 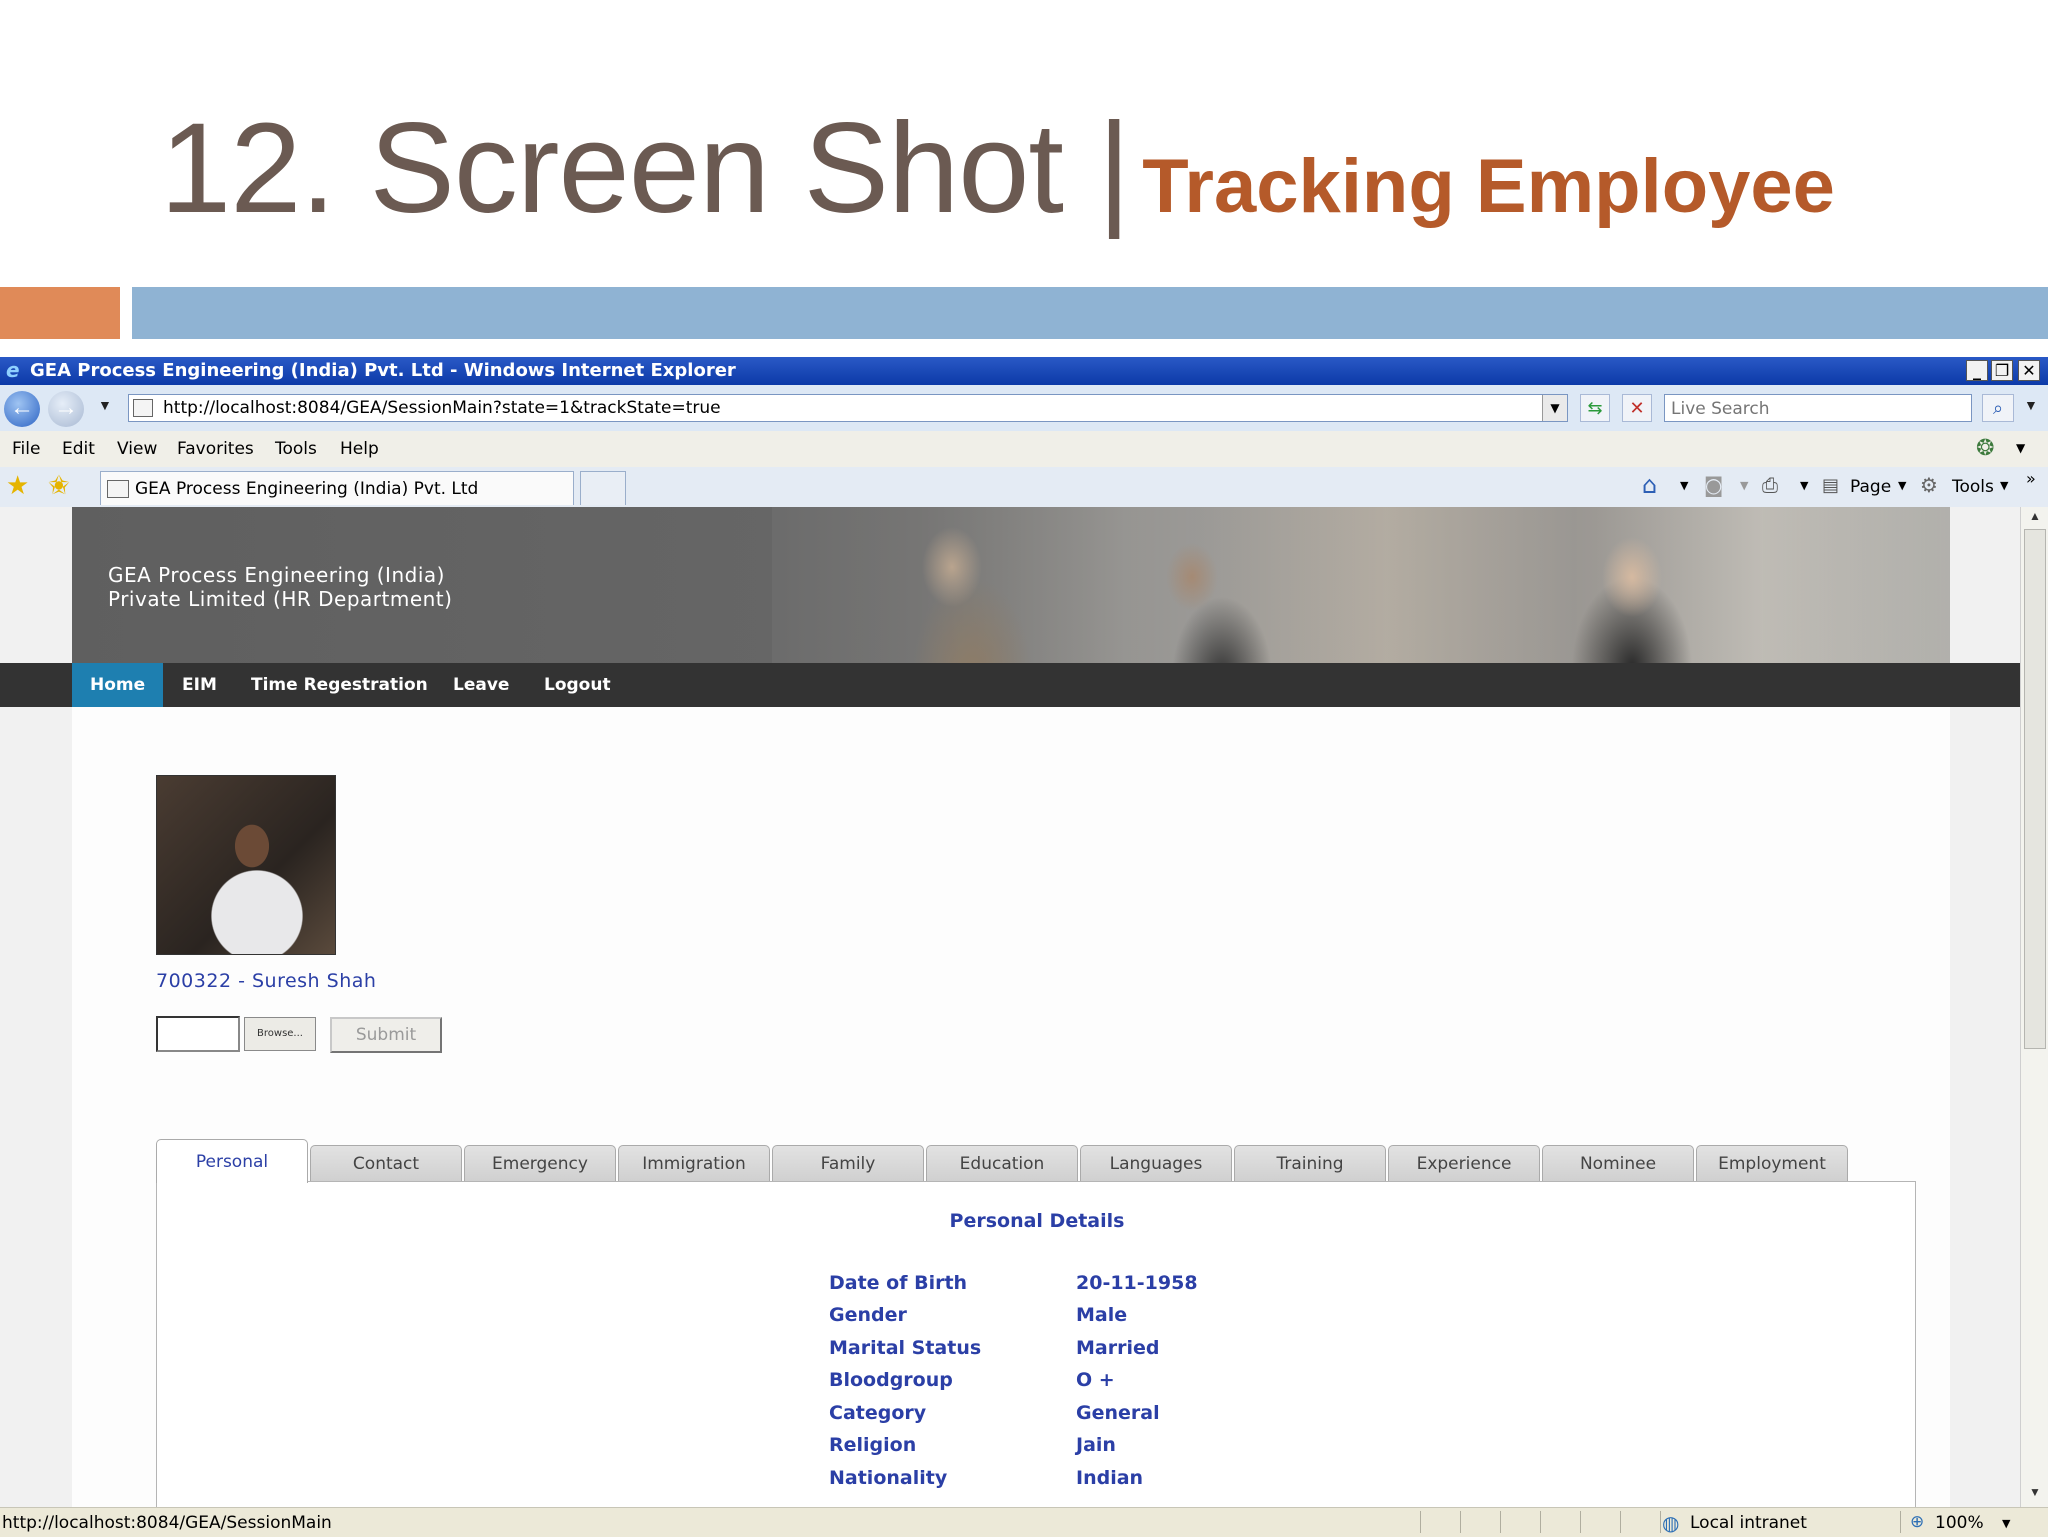 What do you see at coordinates (2035, 518) in the screenshot?
I see `scroll-up-icon: ▲` at bounding box center [2035, 518].